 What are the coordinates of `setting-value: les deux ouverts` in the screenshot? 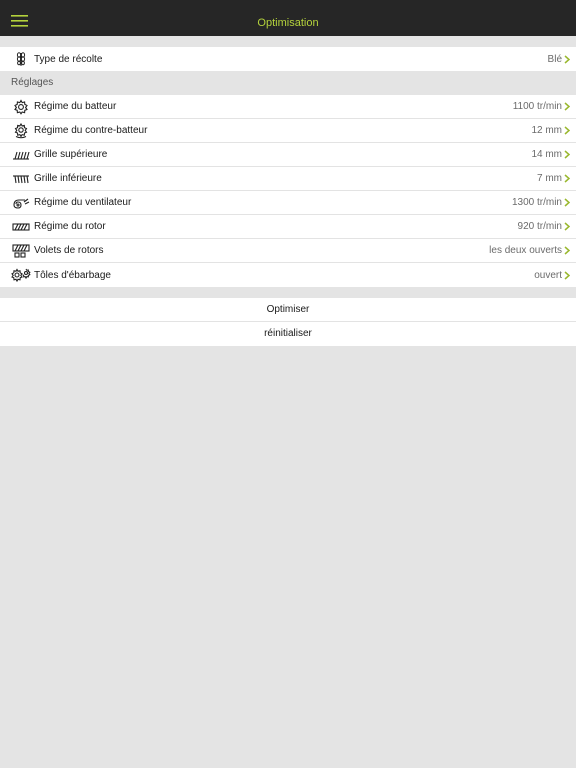 It's located at (525, 250).